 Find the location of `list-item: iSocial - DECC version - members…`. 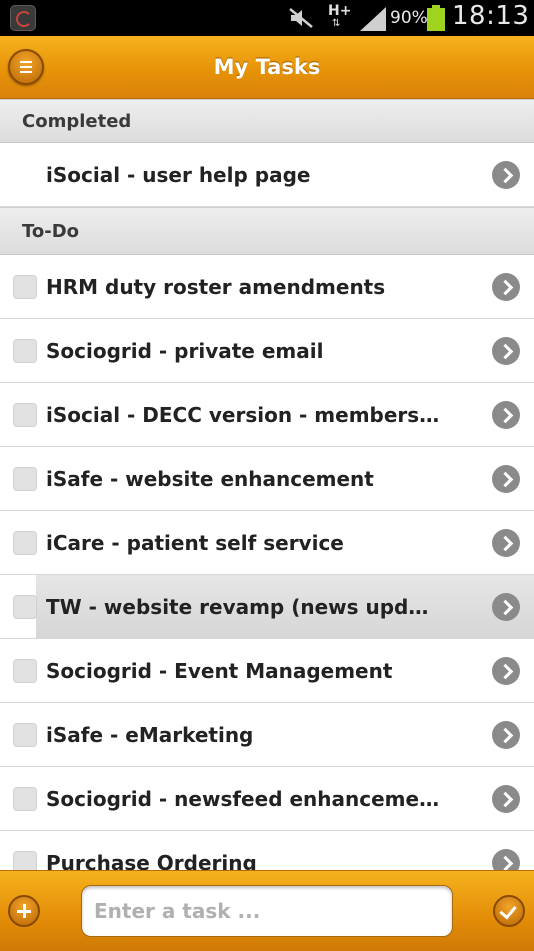

list-item: iSocial - DECC version - members… is located at coordinates (267, 415).